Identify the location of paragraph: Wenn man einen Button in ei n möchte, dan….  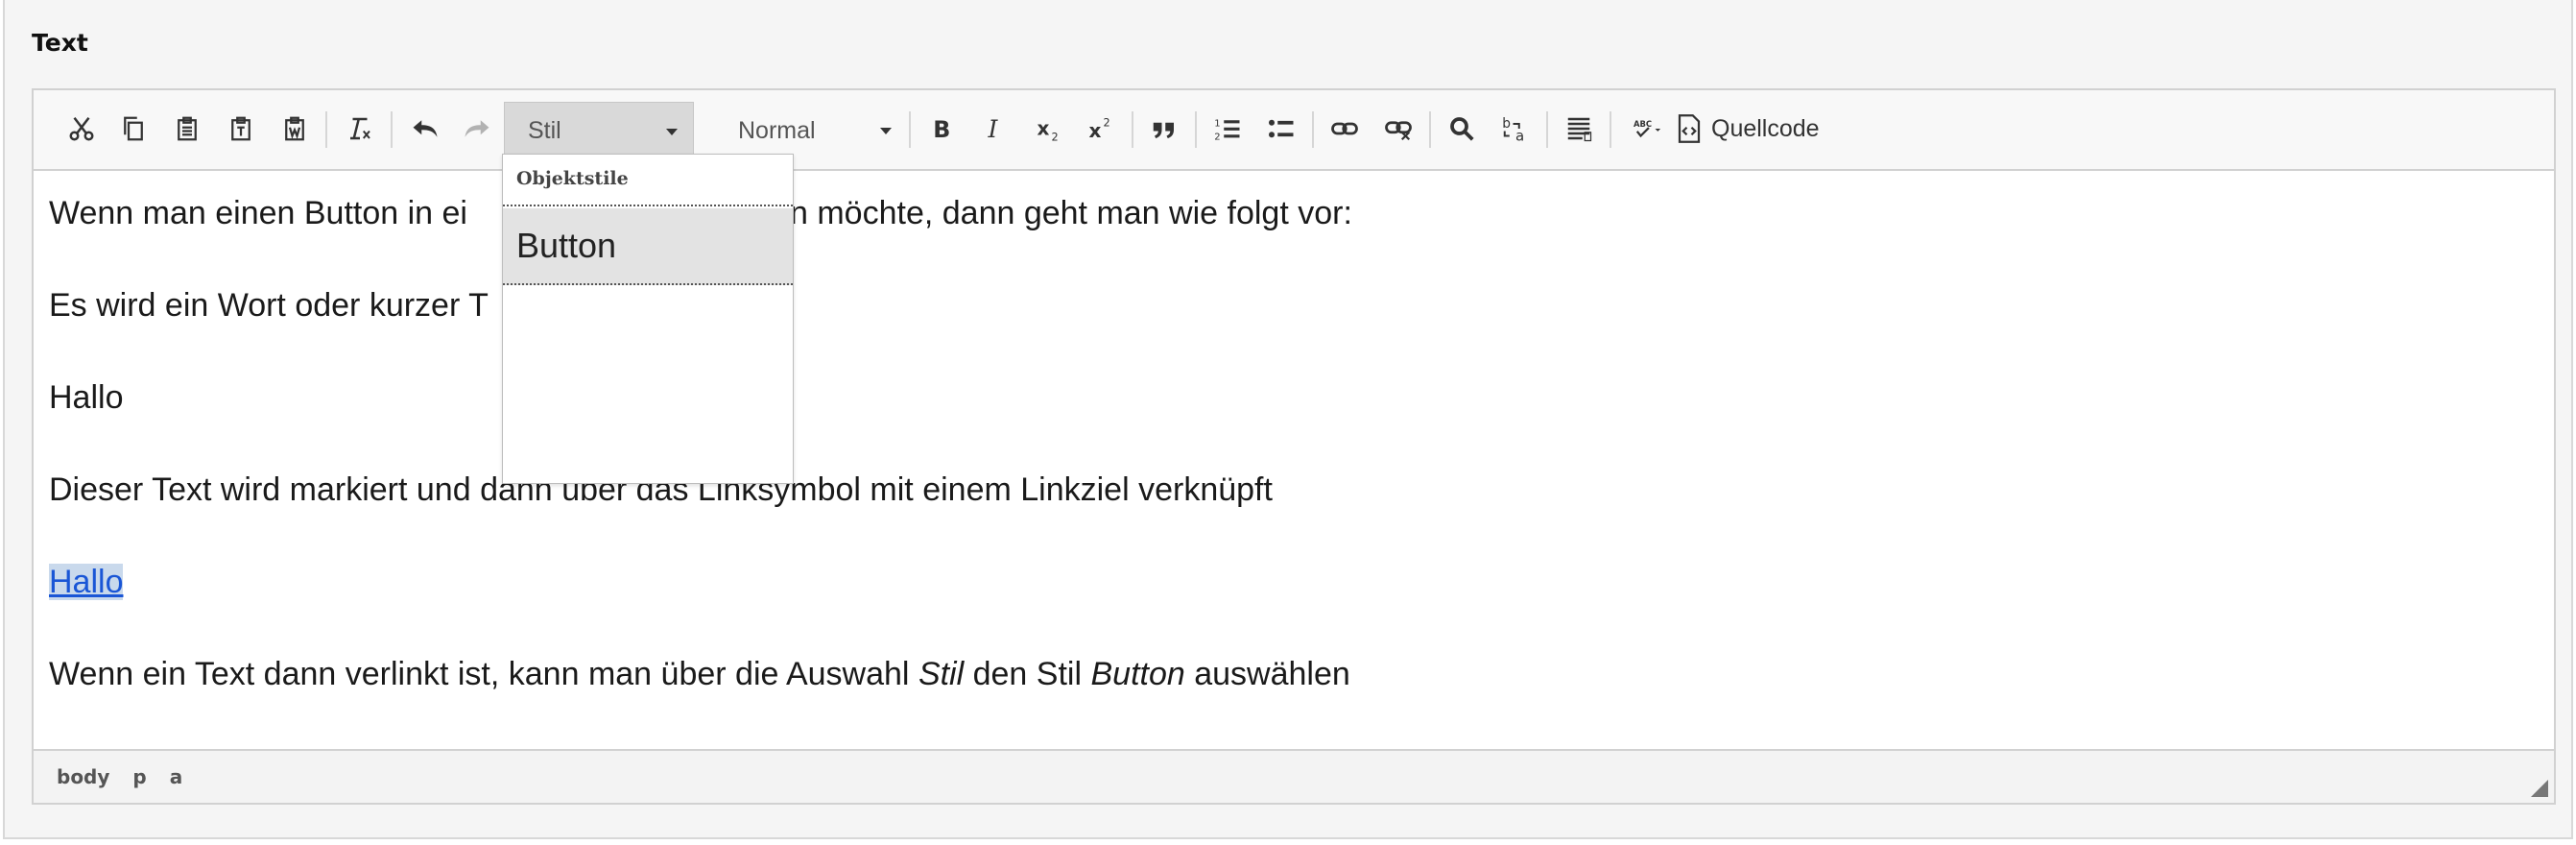
(700, 213).